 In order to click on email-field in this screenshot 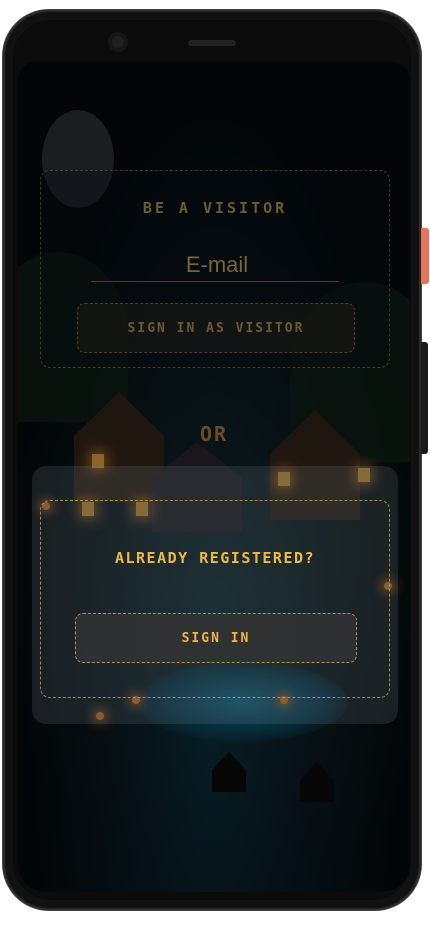, I will do `click(217, 265)`.